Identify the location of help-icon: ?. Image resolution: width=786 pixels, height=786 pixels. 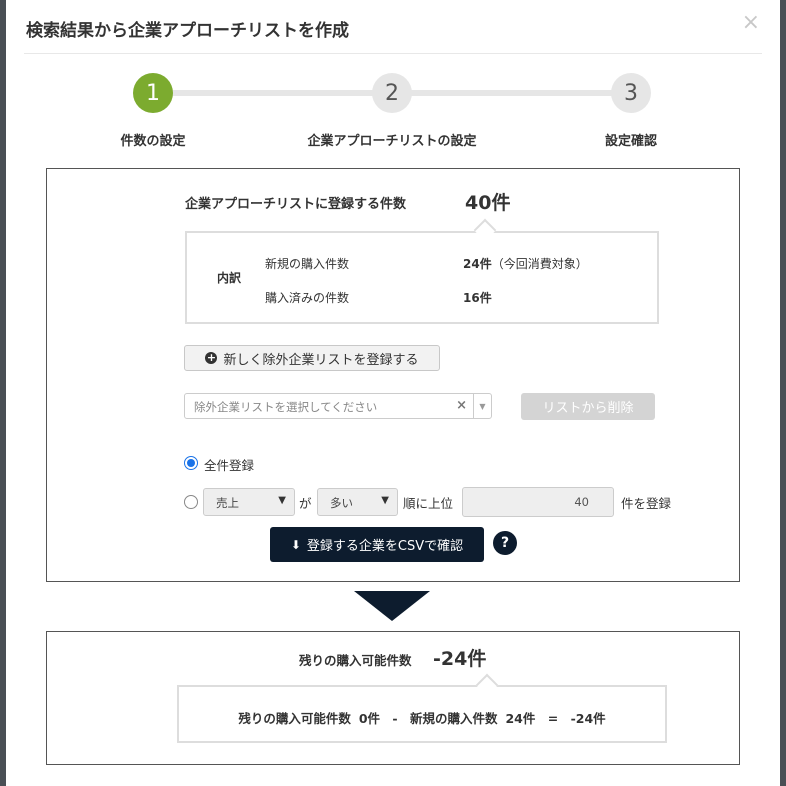
(505, 543).